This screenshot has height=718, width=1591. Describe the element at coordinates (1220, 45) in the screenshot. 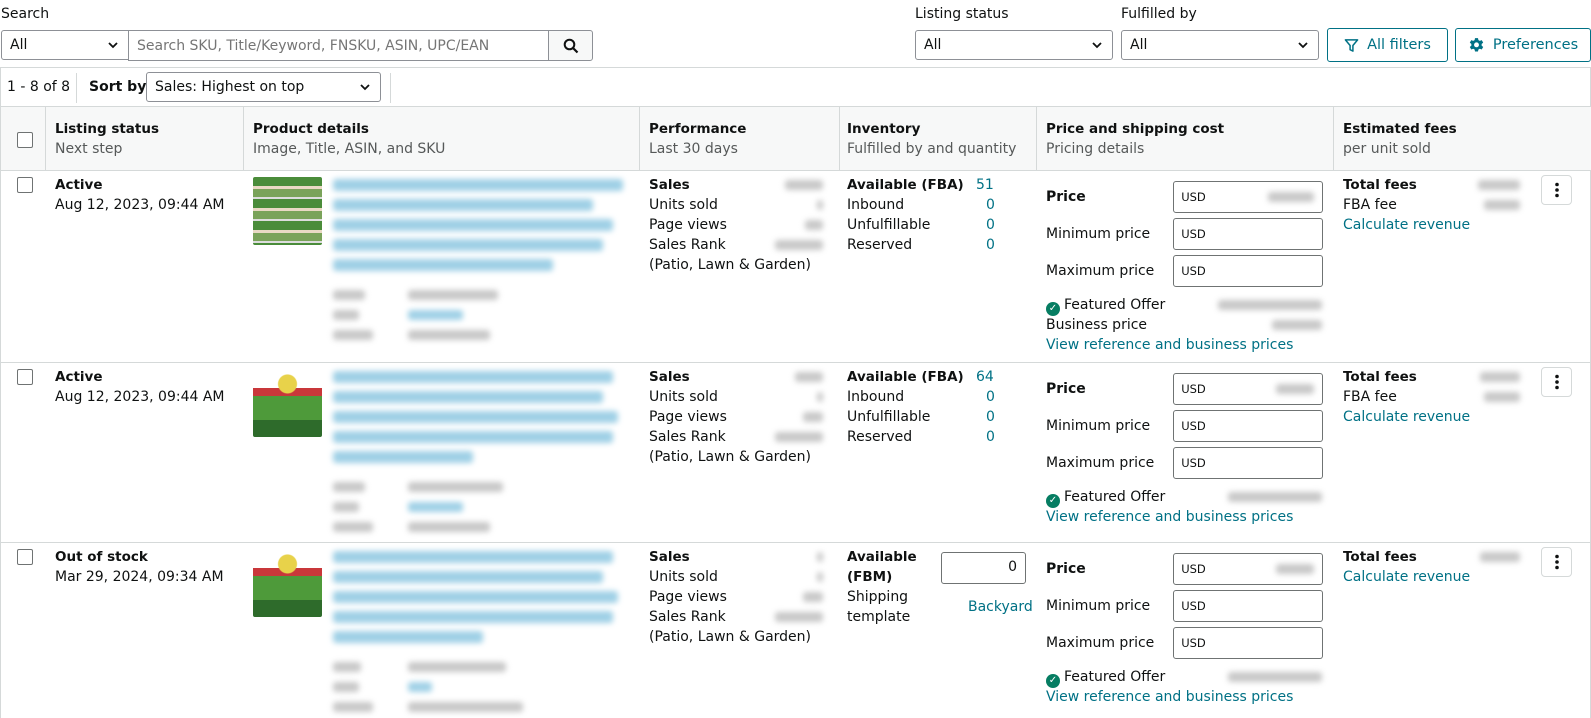

I see `fulfilled-by-select: All` at that location.